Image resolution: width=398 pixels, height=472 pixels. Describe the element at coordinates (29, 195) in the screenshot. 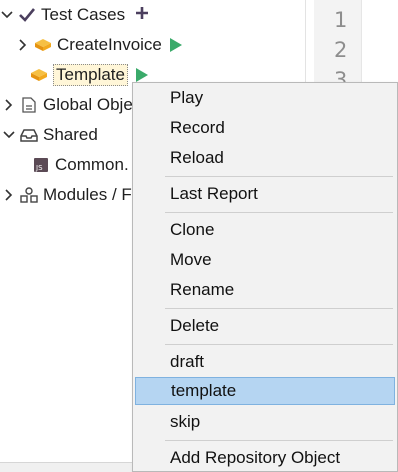

I see `modules-icon` at that location.